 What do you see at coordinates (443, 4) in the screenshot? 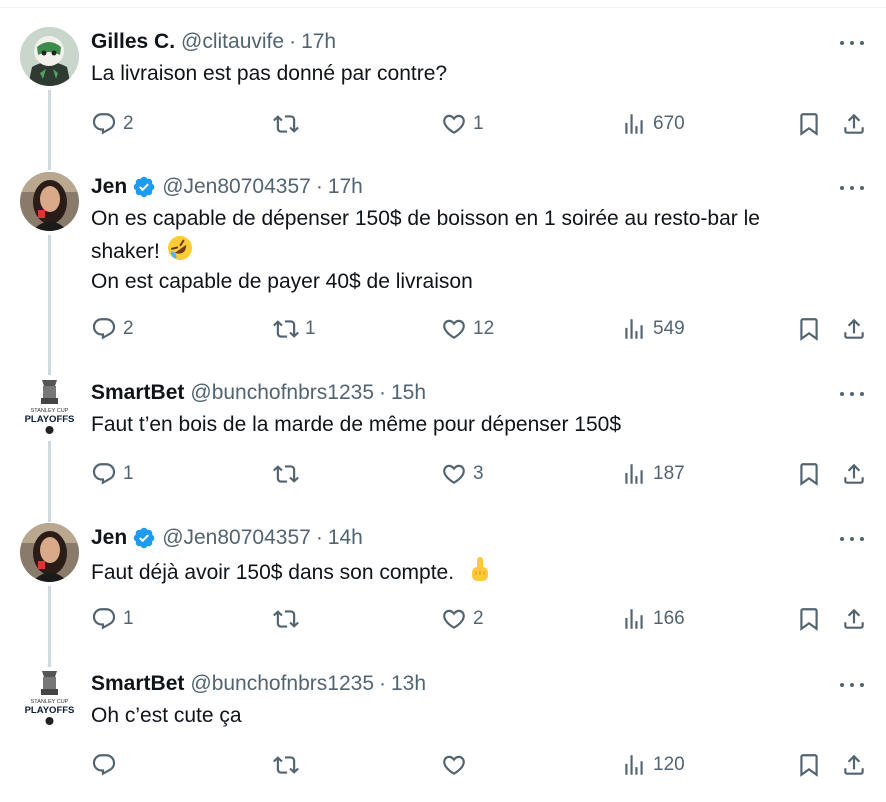
I see `top-divider` at bounding box center [443, 4].